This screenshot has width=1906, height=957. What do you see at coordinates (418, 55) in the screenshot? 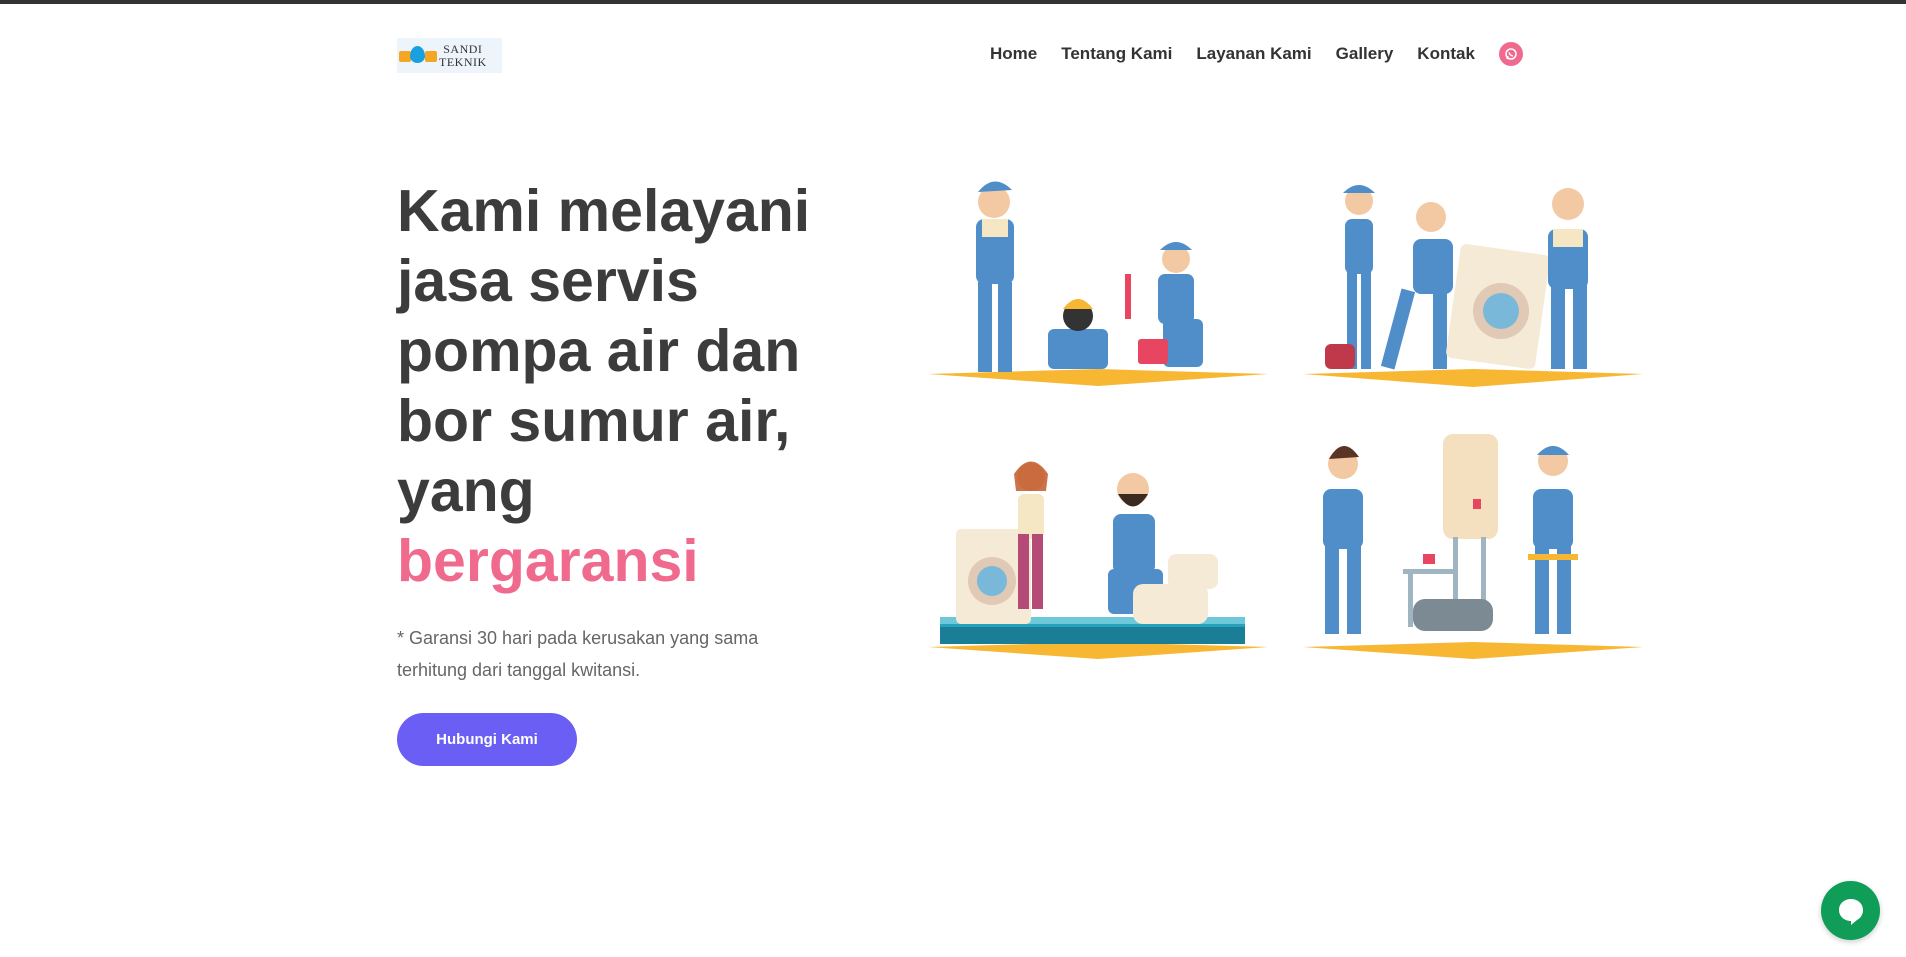
I see `logo-drop-icon` at bounding box center [418, 55].